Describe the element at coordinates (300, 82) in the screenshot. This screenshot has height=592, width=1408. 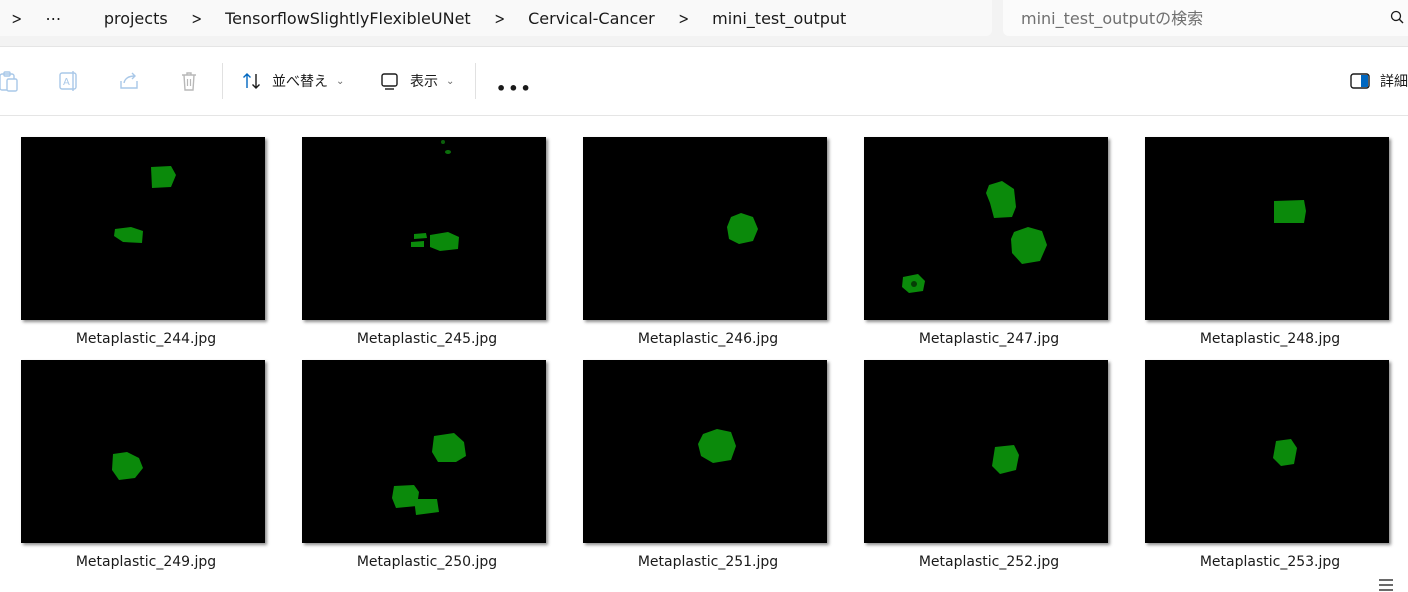
I see `sort-label: 並べ替え` at that location.